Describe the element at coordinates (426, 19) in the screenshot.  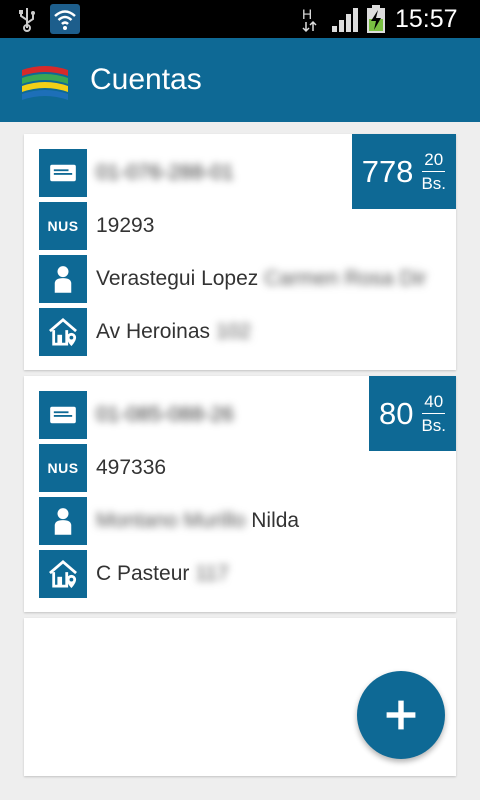
I see `clock: 15:57` at that location.